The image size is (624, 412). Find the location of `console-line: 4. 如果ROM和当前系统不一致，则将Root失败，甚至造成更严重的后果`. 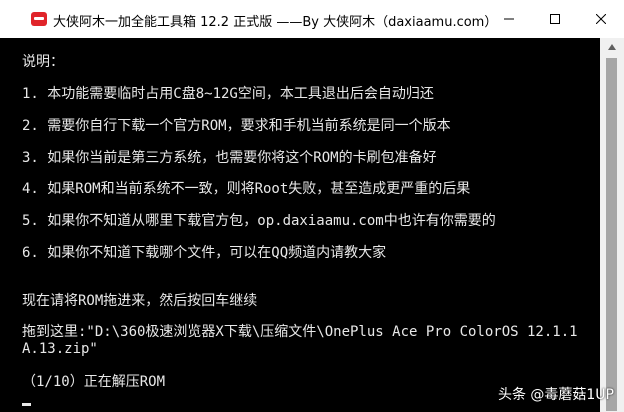

console-line: 4. 如果ROM和当前系统不一致，则将Root失败，甚至造成更严重的后果 is located at coordinates (246, 189).